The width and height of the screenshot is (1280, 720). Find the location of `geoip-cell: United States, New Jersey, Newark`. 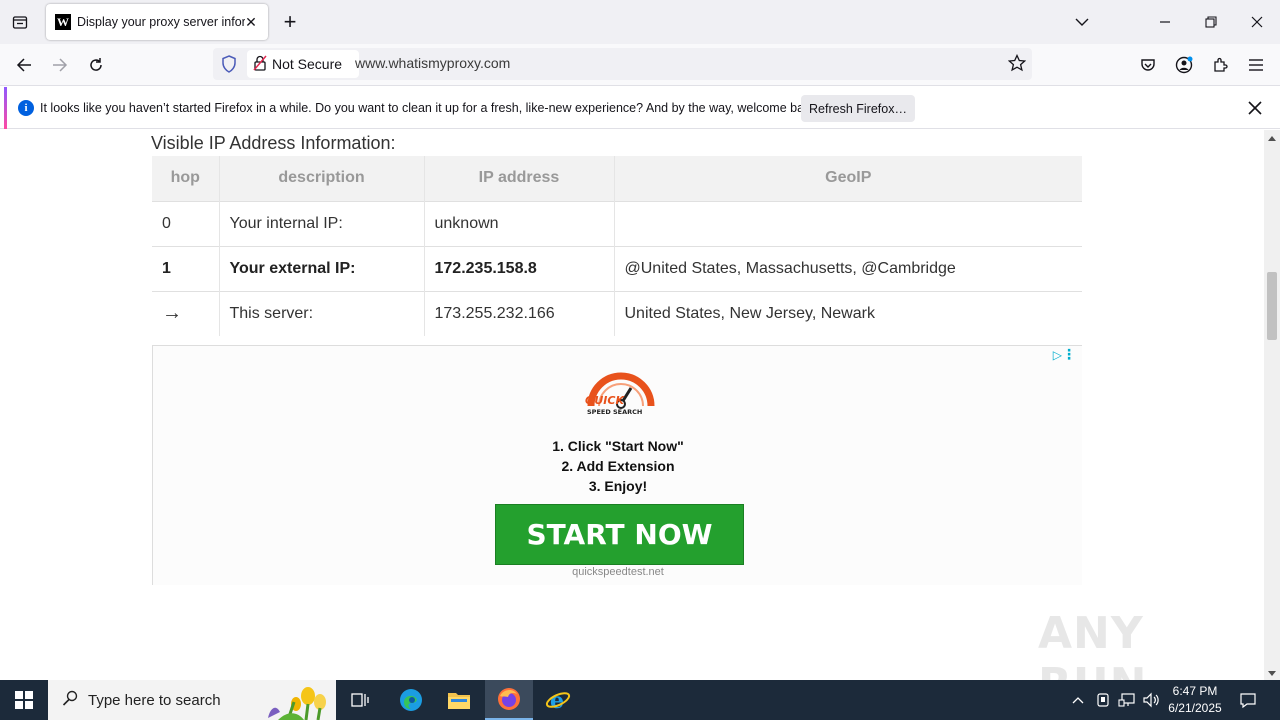

geoip-cell: United States, New Jersey, Newark is located at coordinates (848, 313).